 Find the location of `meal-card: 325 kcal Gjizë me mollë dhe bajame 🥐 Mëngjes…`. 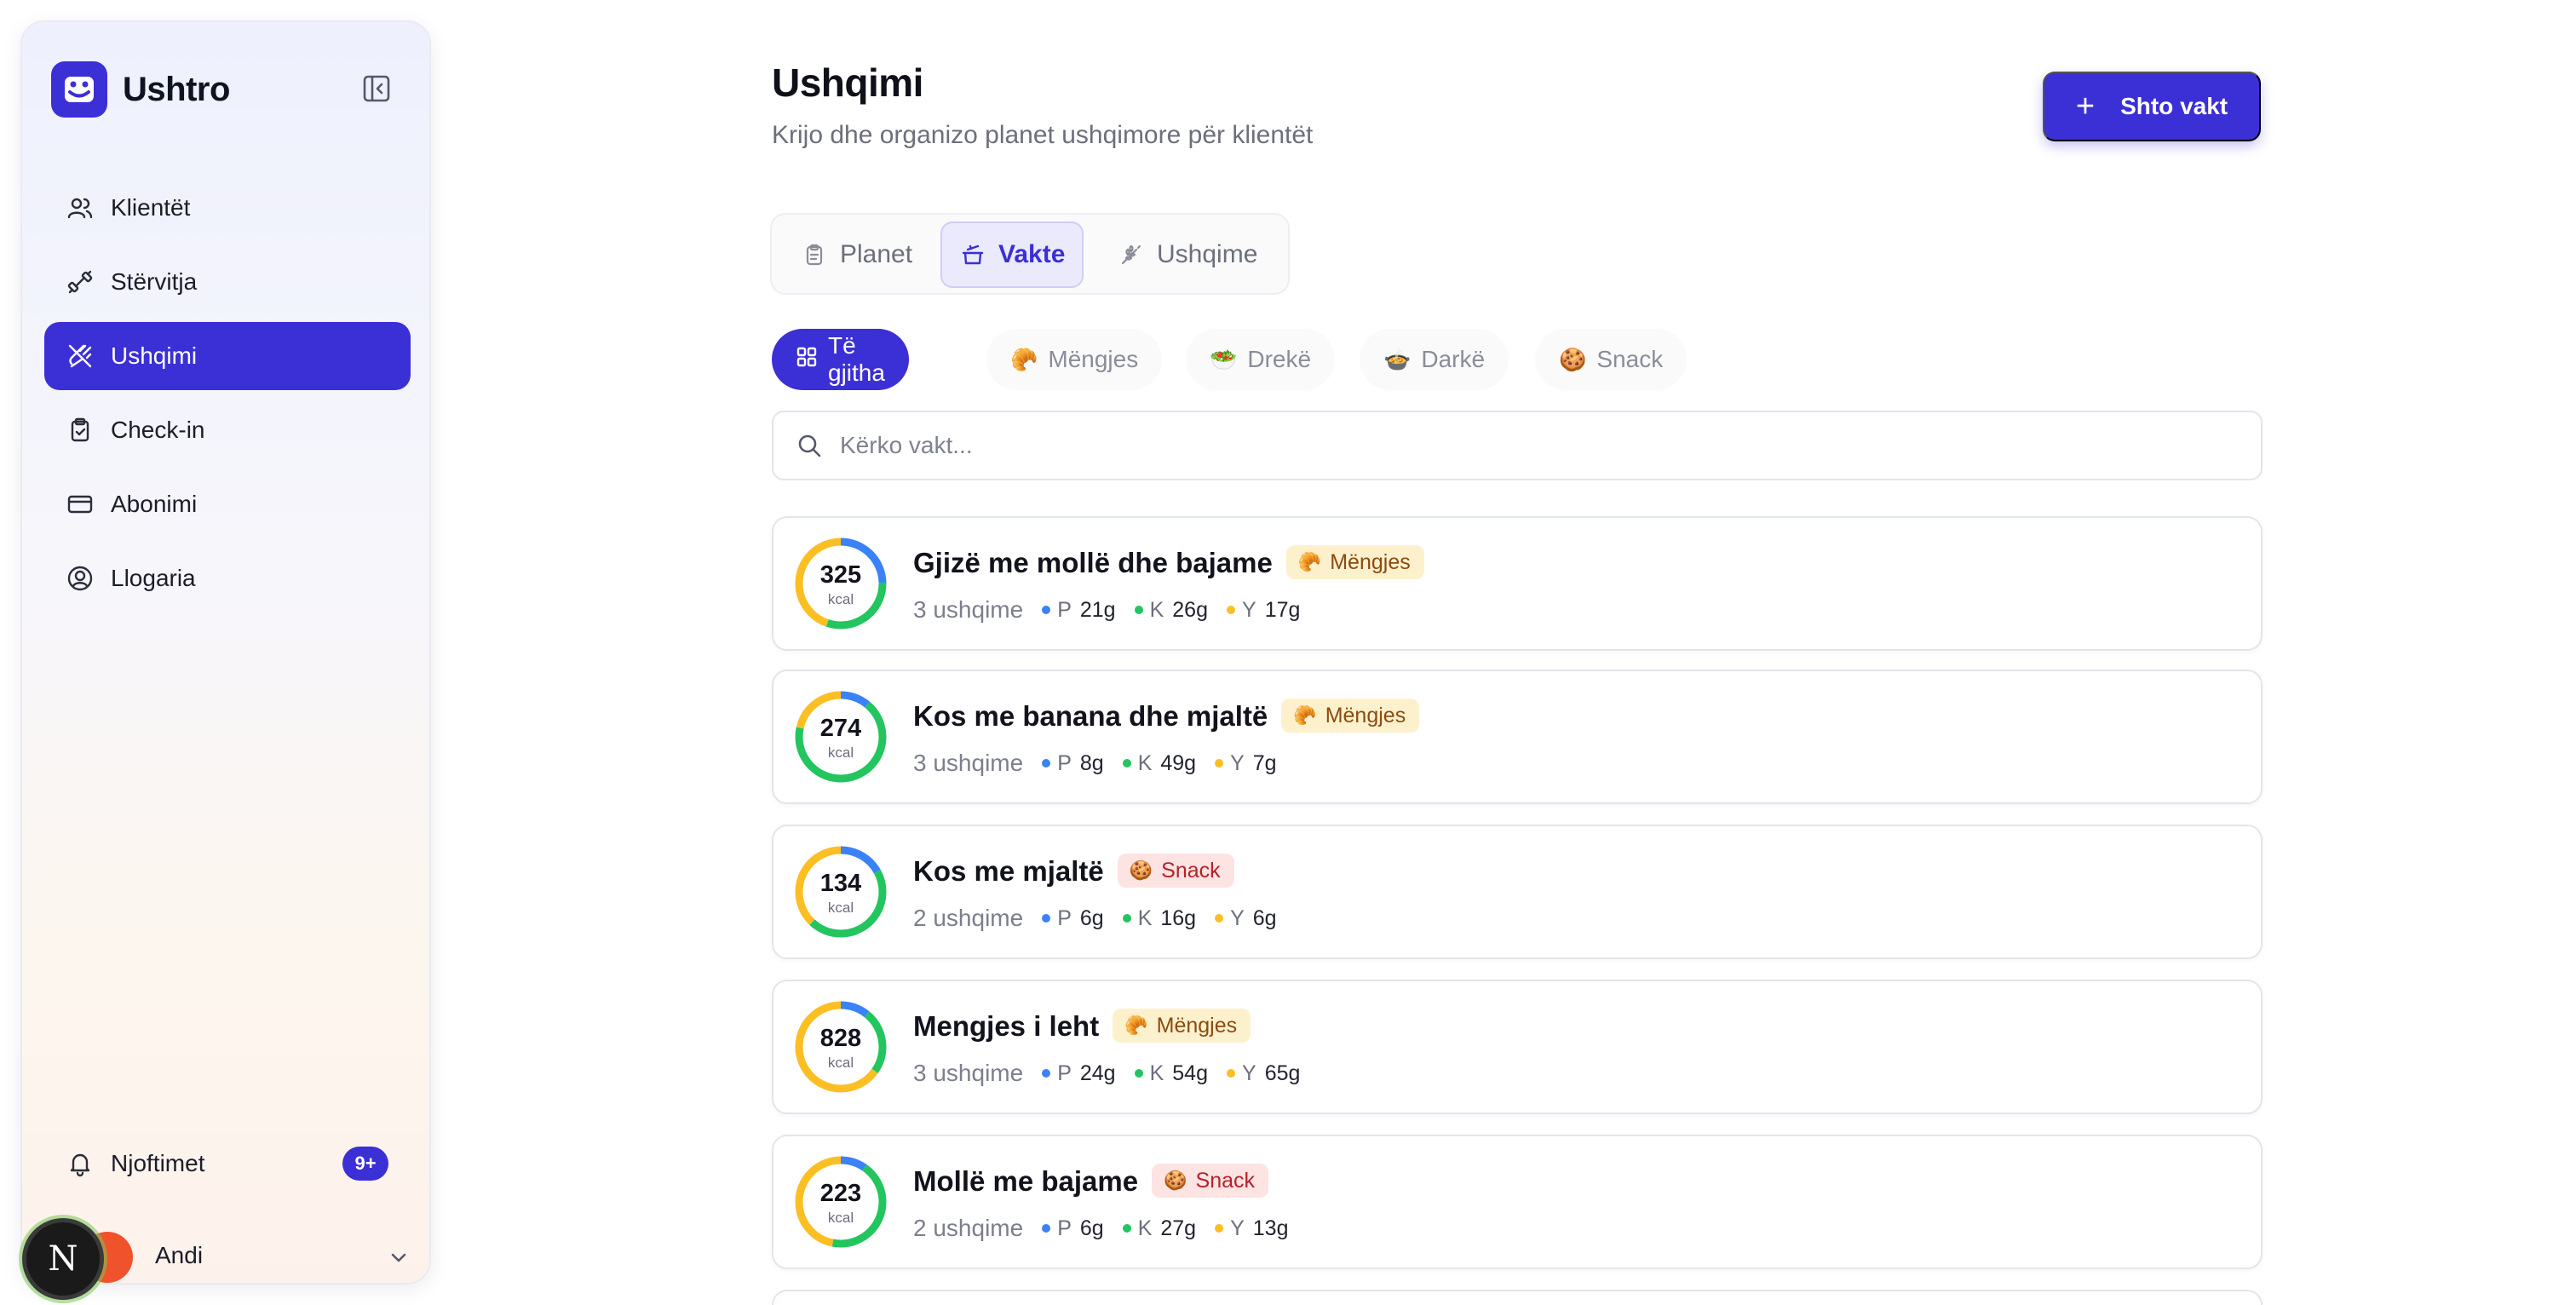

meal-card: 325 kcal Gjizë me mollë dhe bajame 🥐 Mëngjes… is located at coordinates (1518, 583).